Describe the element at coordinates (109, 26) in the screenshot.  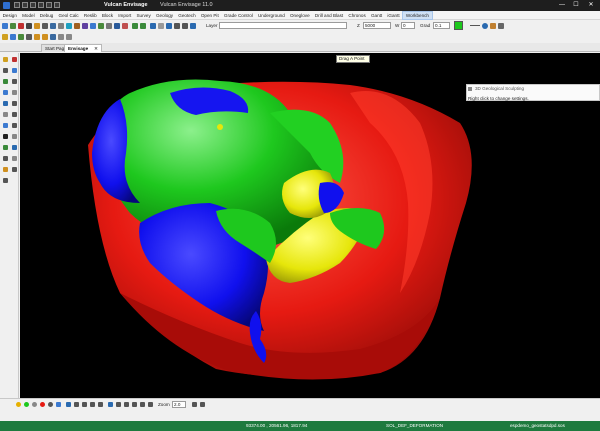
I see `pan-icon` at that location.